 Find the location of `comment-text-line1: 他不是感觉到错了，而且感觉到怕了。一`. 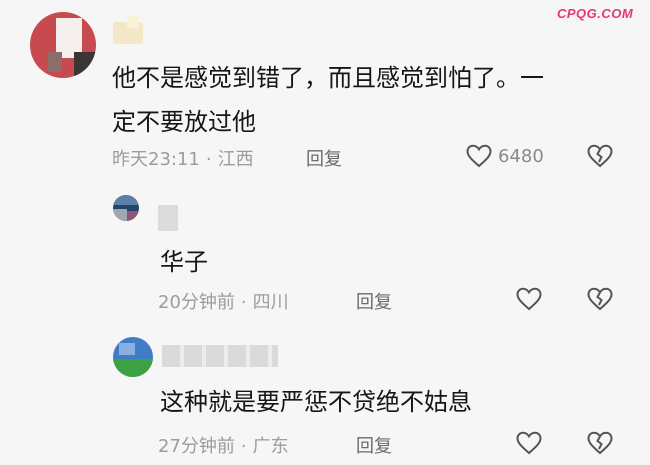

comment-text-line1: 他不是感觉到错了，而且感觉到怕了。一 is located at coordinates (328, 78).